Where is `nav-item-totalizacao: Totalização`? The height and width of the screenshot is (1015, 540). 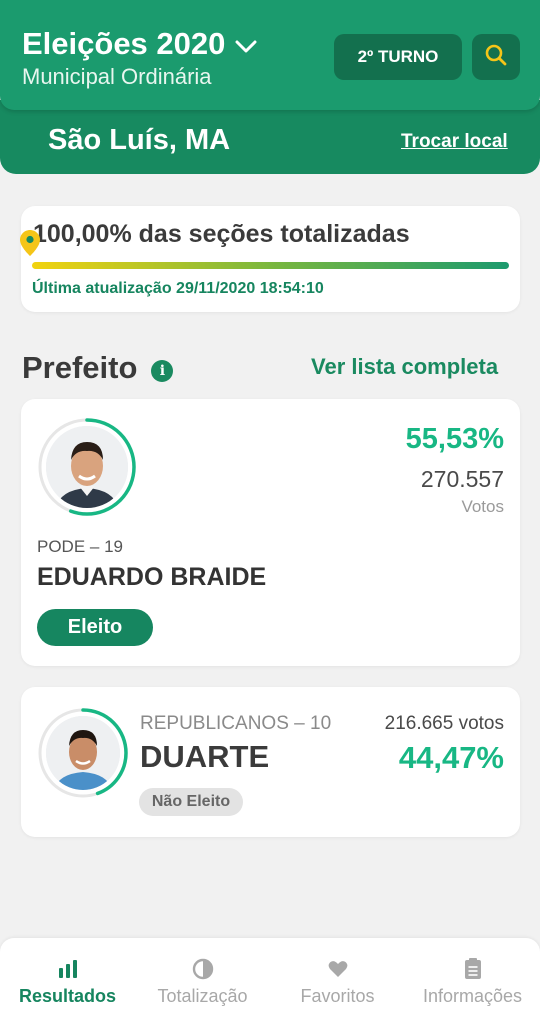
nav-item-totalizacao: Totalização is located at coordinates (202, 976).